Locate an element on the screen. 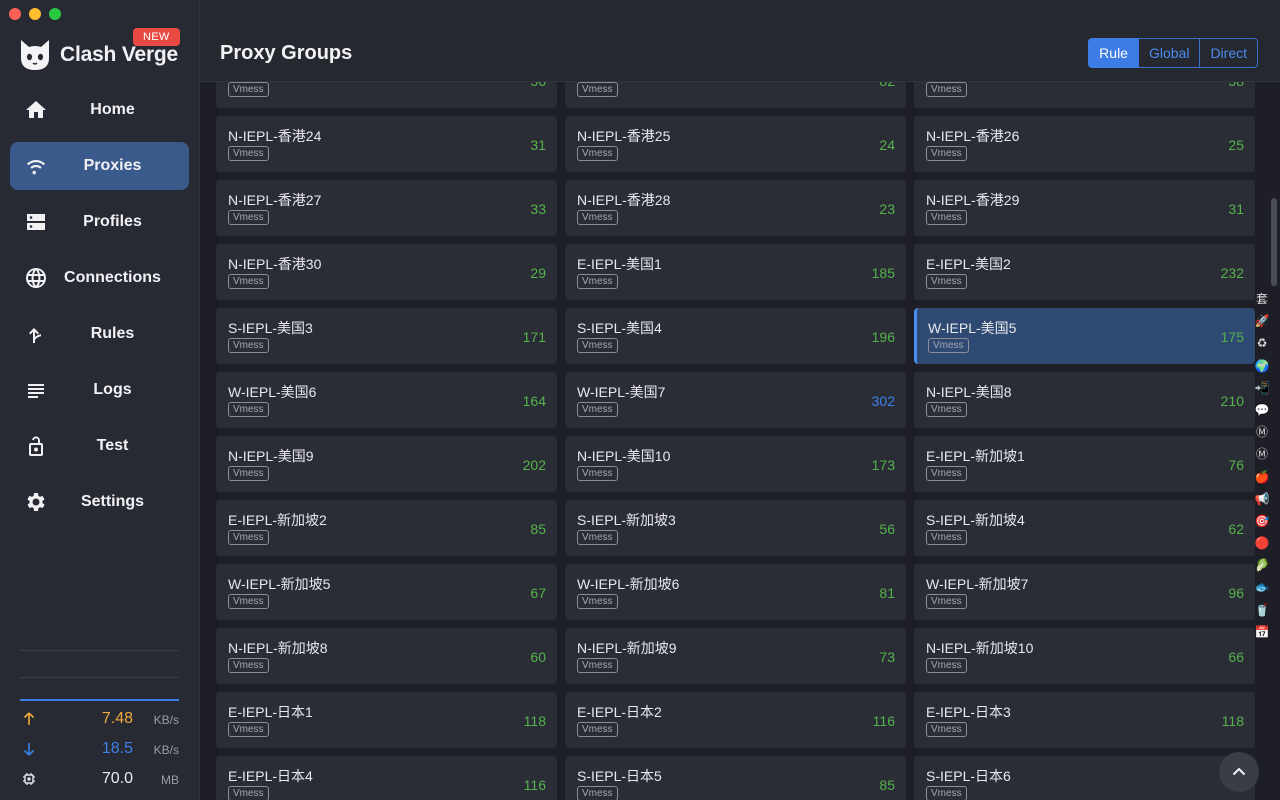 The height and width of the screenshot is (800, 1280). dock-app-icon: 🍎 is located at coordinates (1262, 477).